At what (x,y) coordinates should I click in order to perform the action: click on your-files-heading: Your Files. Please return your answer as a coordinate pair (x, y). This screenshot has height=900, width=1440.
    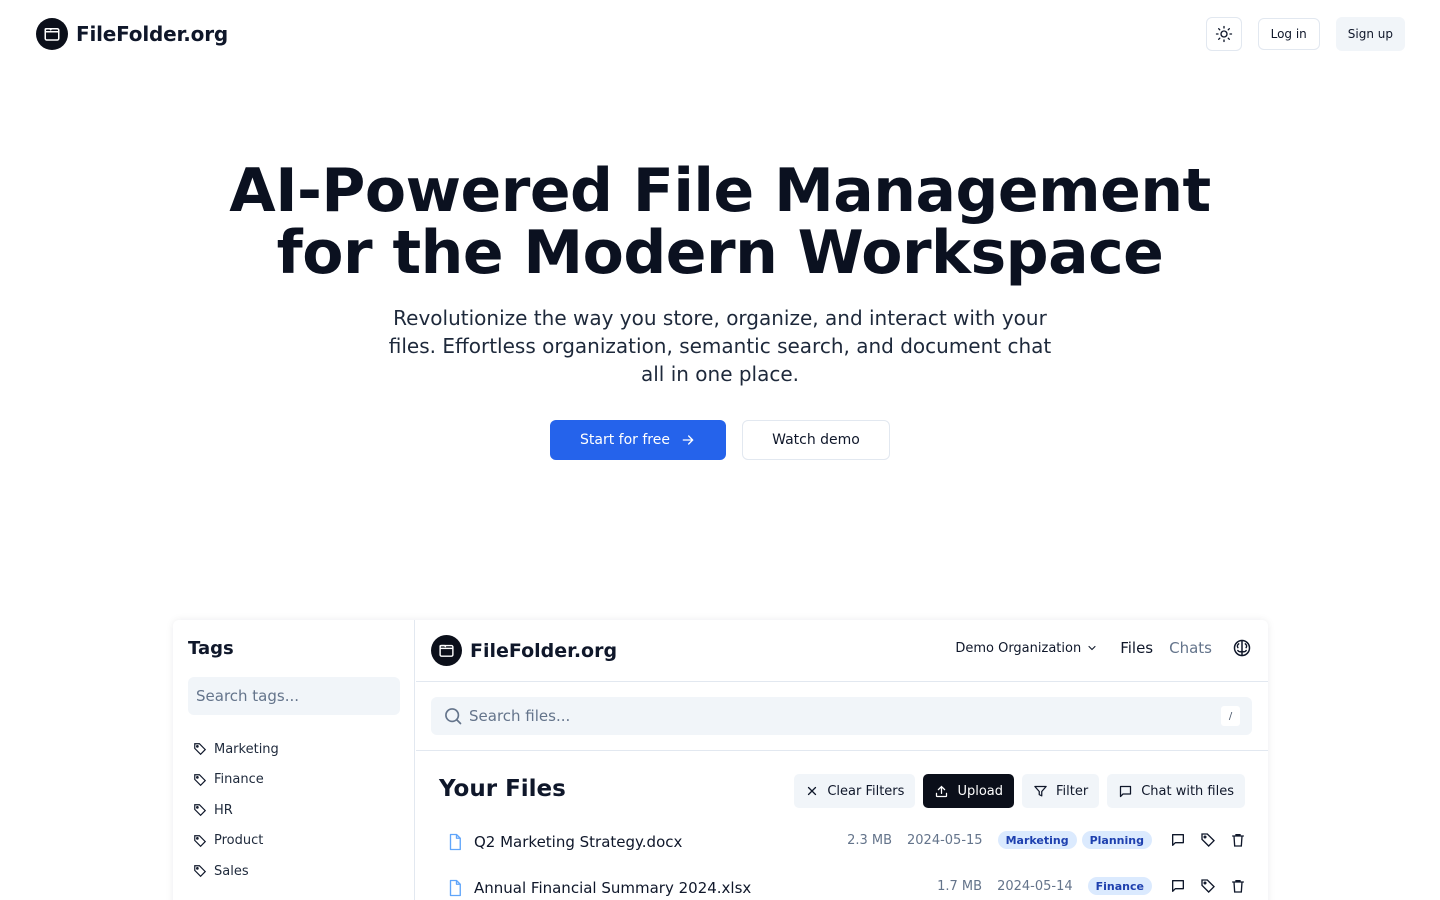
    Looking at the image, I should click on (502, 789).